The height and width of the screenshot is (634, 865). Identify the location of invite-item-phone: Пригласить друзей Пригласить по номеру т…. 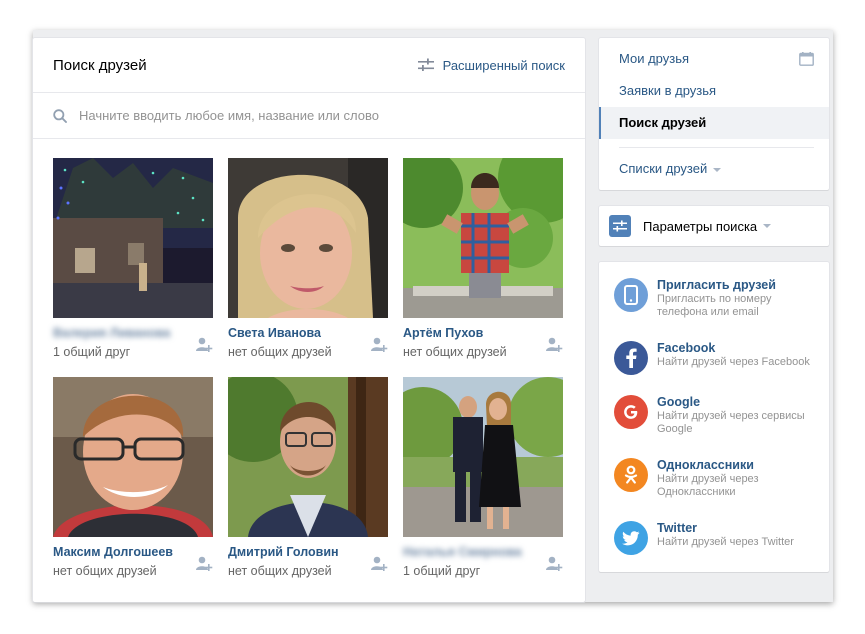
(719, 298).